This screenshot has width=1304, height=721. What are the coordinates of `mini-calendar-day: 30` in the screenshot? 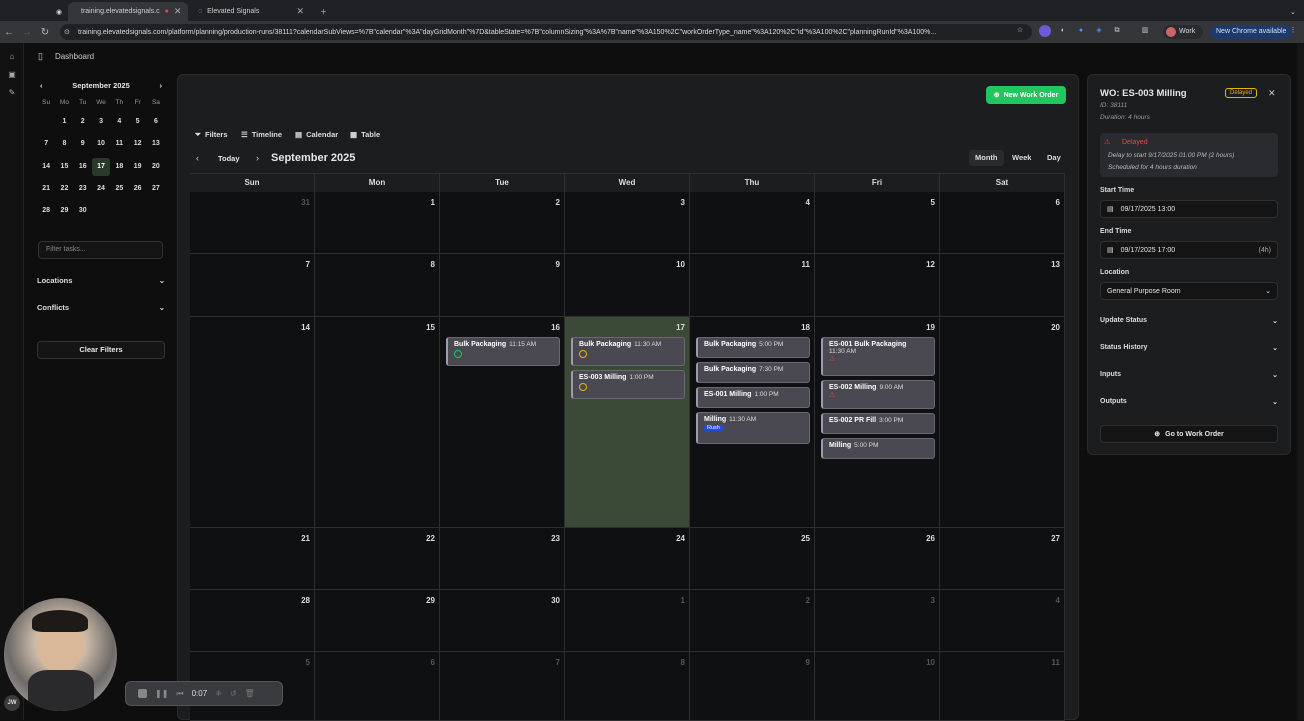 It's located at (83, 211).